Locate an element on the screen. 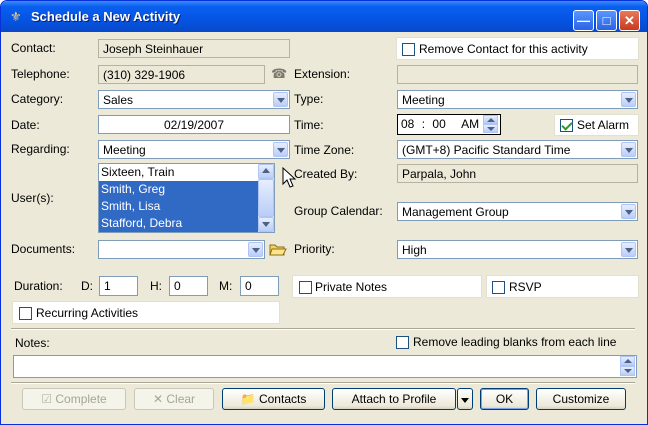 The width and height of the screenshot is (648, 425). notes-scroll-up is located at coordinates (627, 361).